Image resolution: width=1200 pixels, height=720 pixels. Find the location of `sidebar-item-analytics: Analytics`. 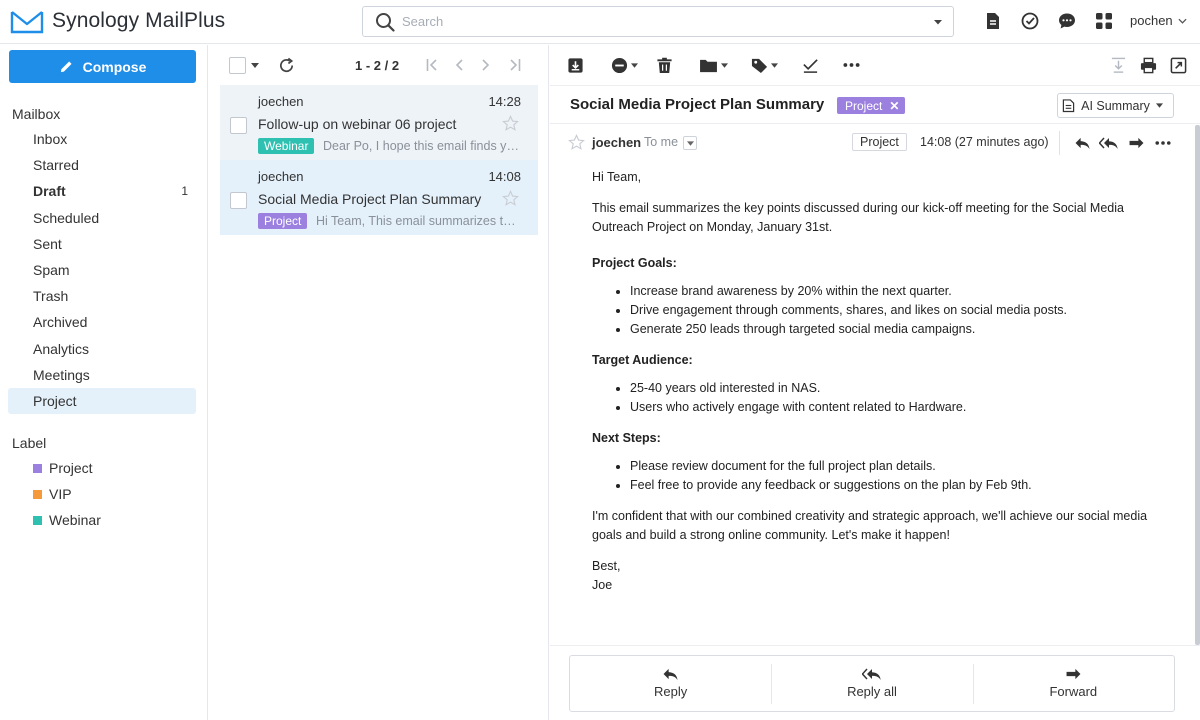

sidebar-item-analytics: Analytics is located at coordinates (102, 349).